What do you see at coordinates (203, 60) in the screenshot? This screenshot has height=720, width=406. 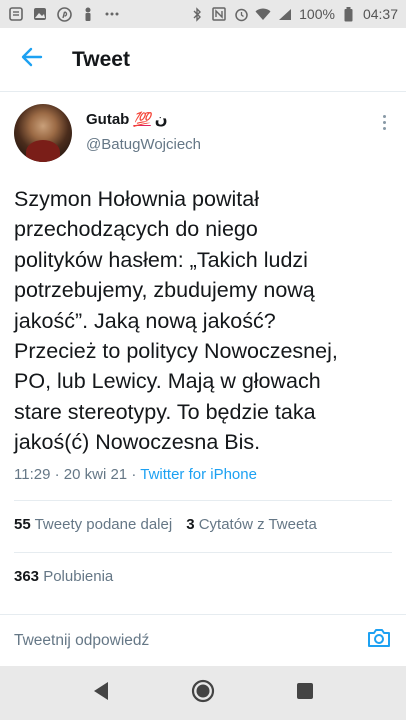 I see `app-header: Tweet` at bounding box center [203, 60].